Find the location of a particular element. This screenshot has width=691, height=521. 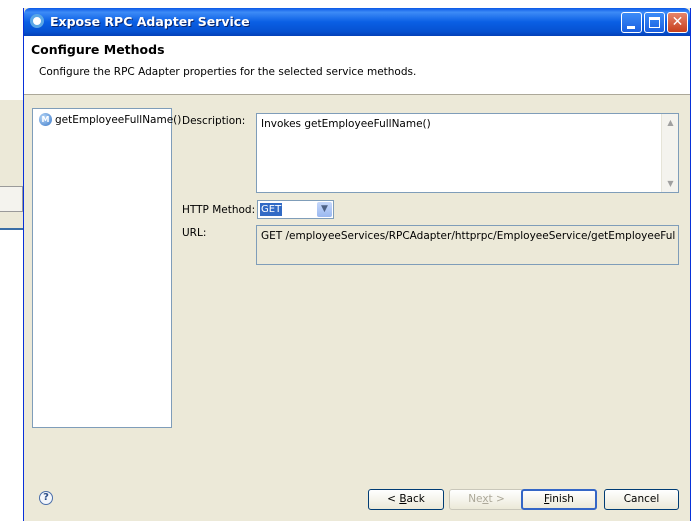

next-prefix: Ne is located at coordinates (475, 499).